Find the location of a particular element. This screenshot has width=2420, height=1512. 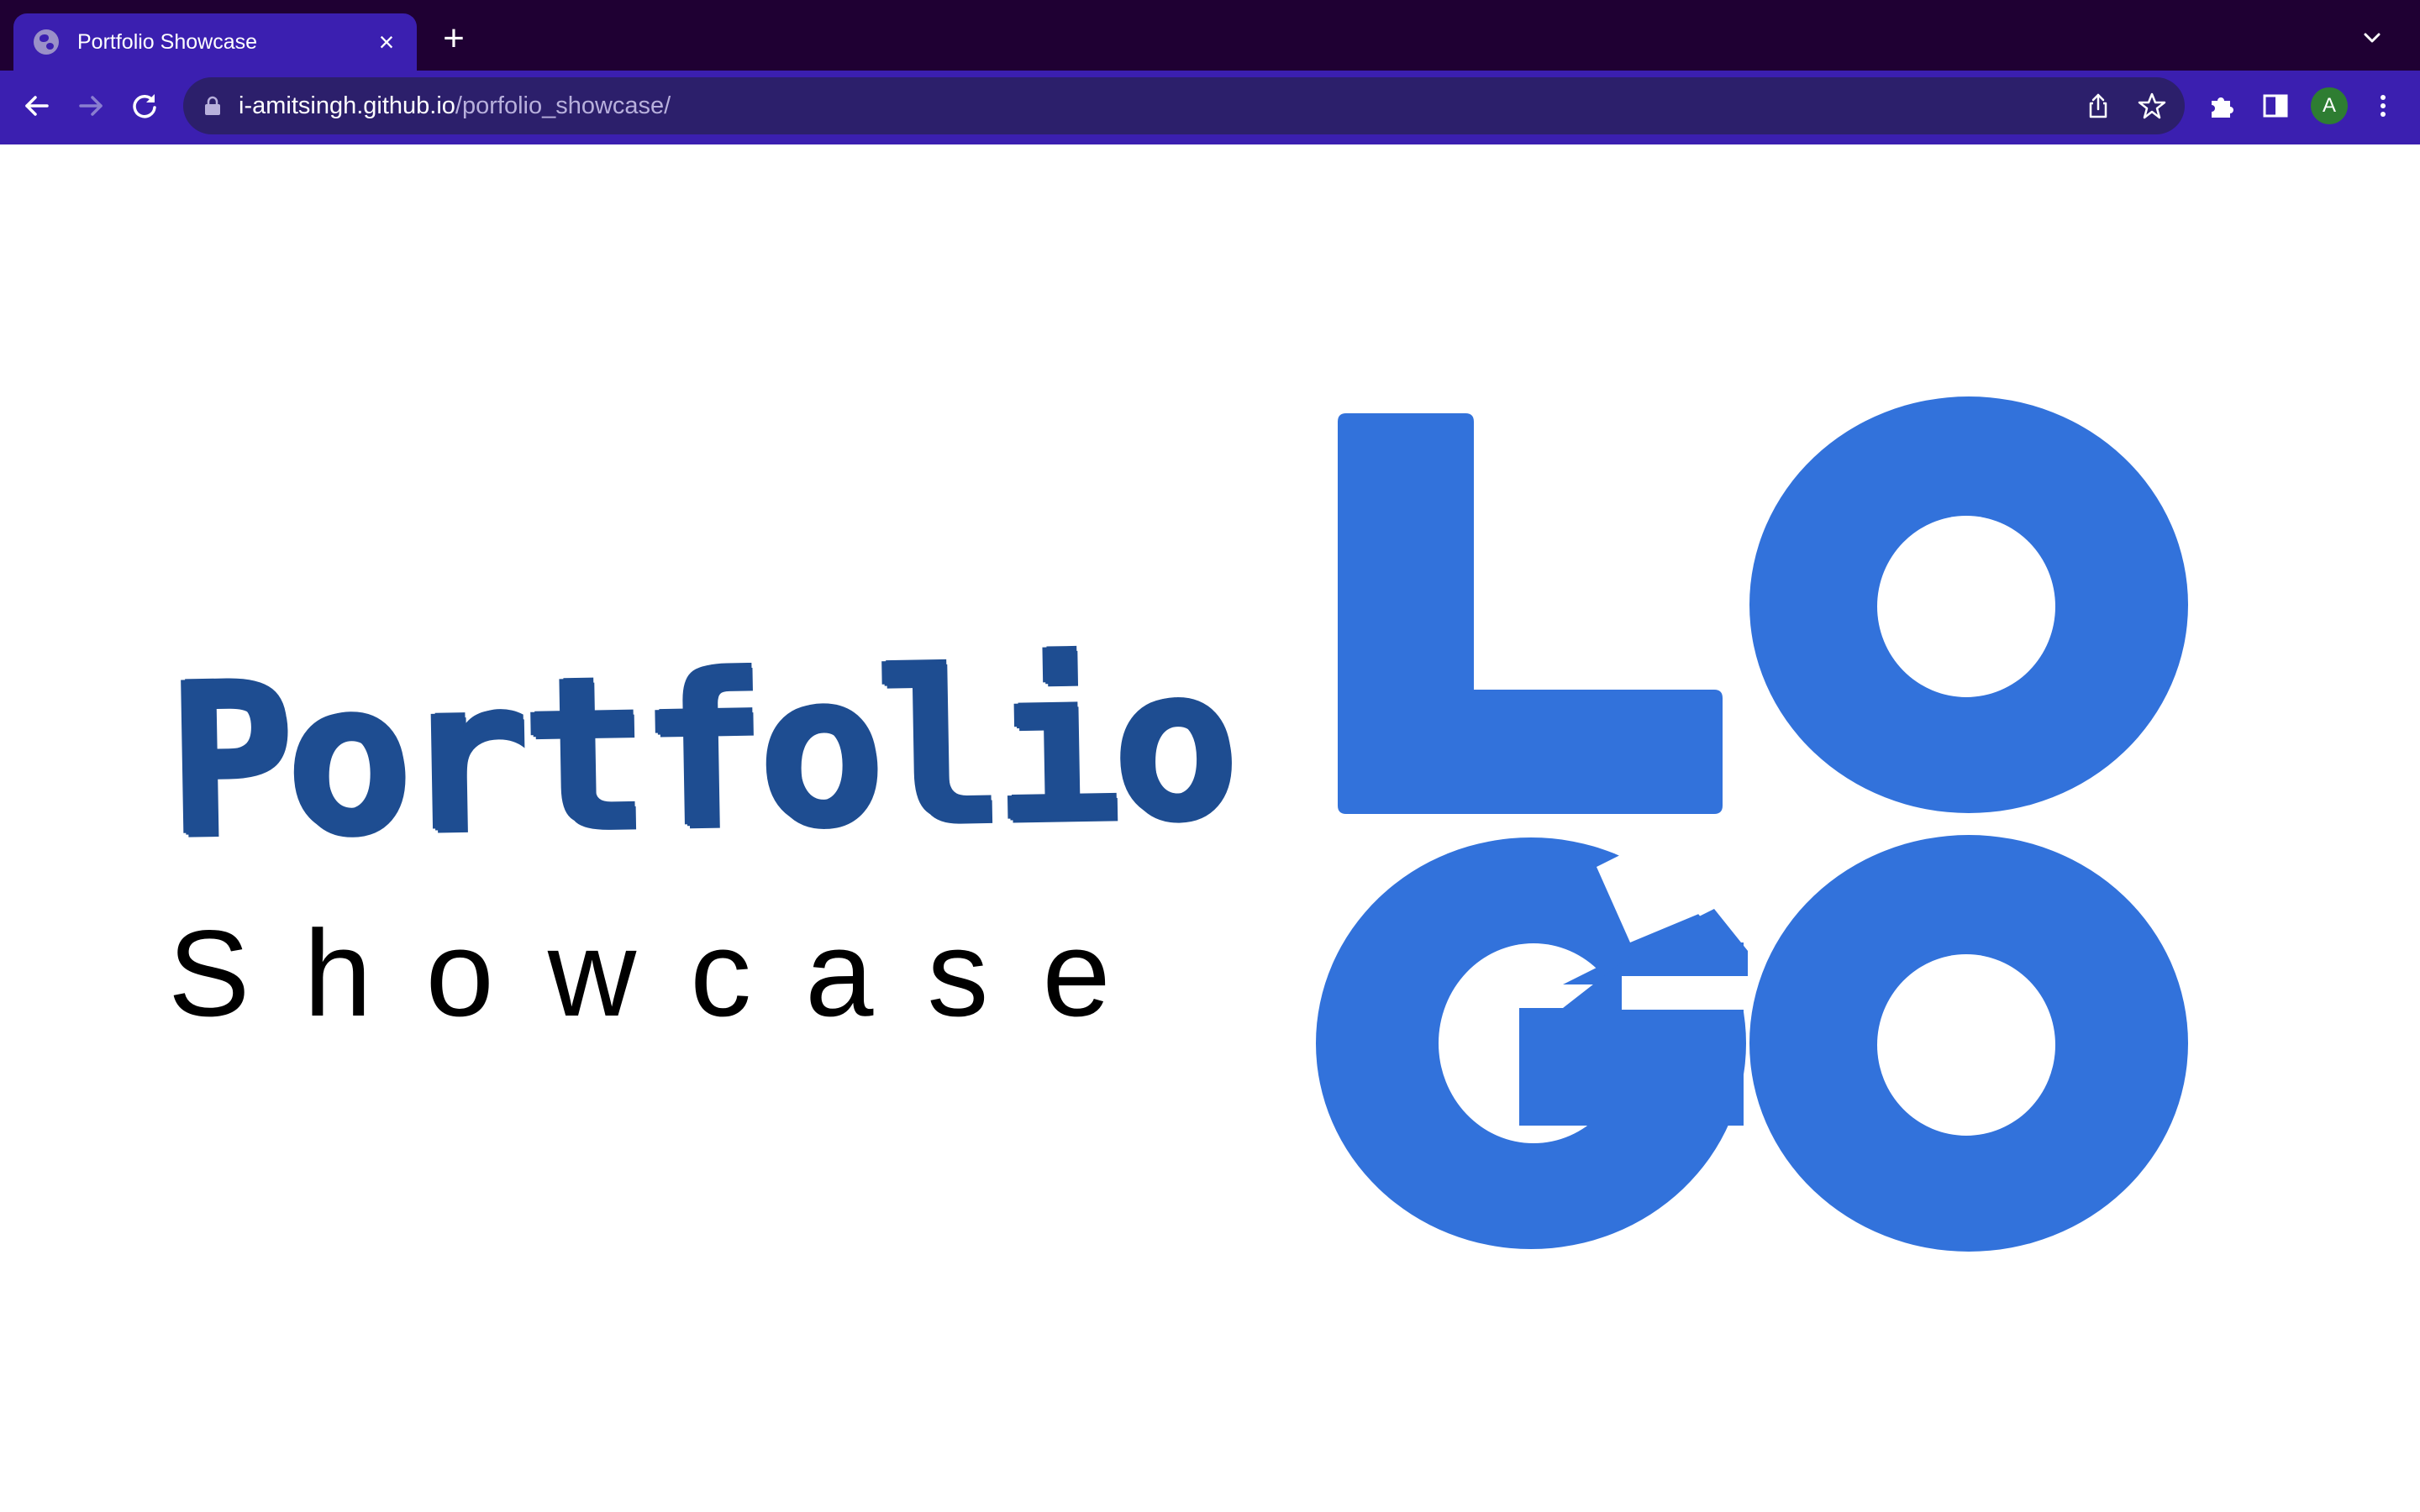

tab-strip: Portfolio Showcase × + is located at coordinates (1210, 35).